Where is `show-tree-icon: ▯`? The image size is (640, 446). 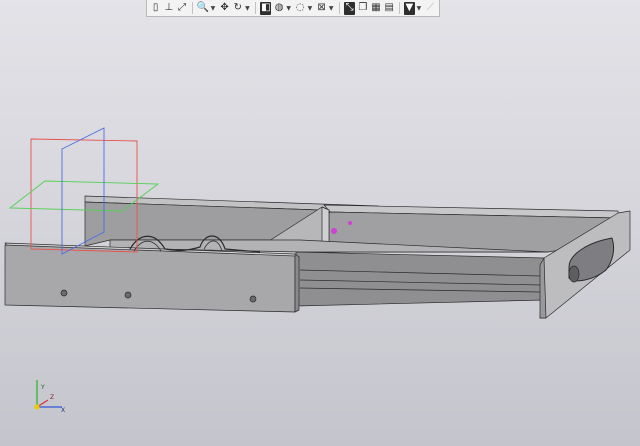
show-tree-icon: ▯ is located at coordinates (155, 7).